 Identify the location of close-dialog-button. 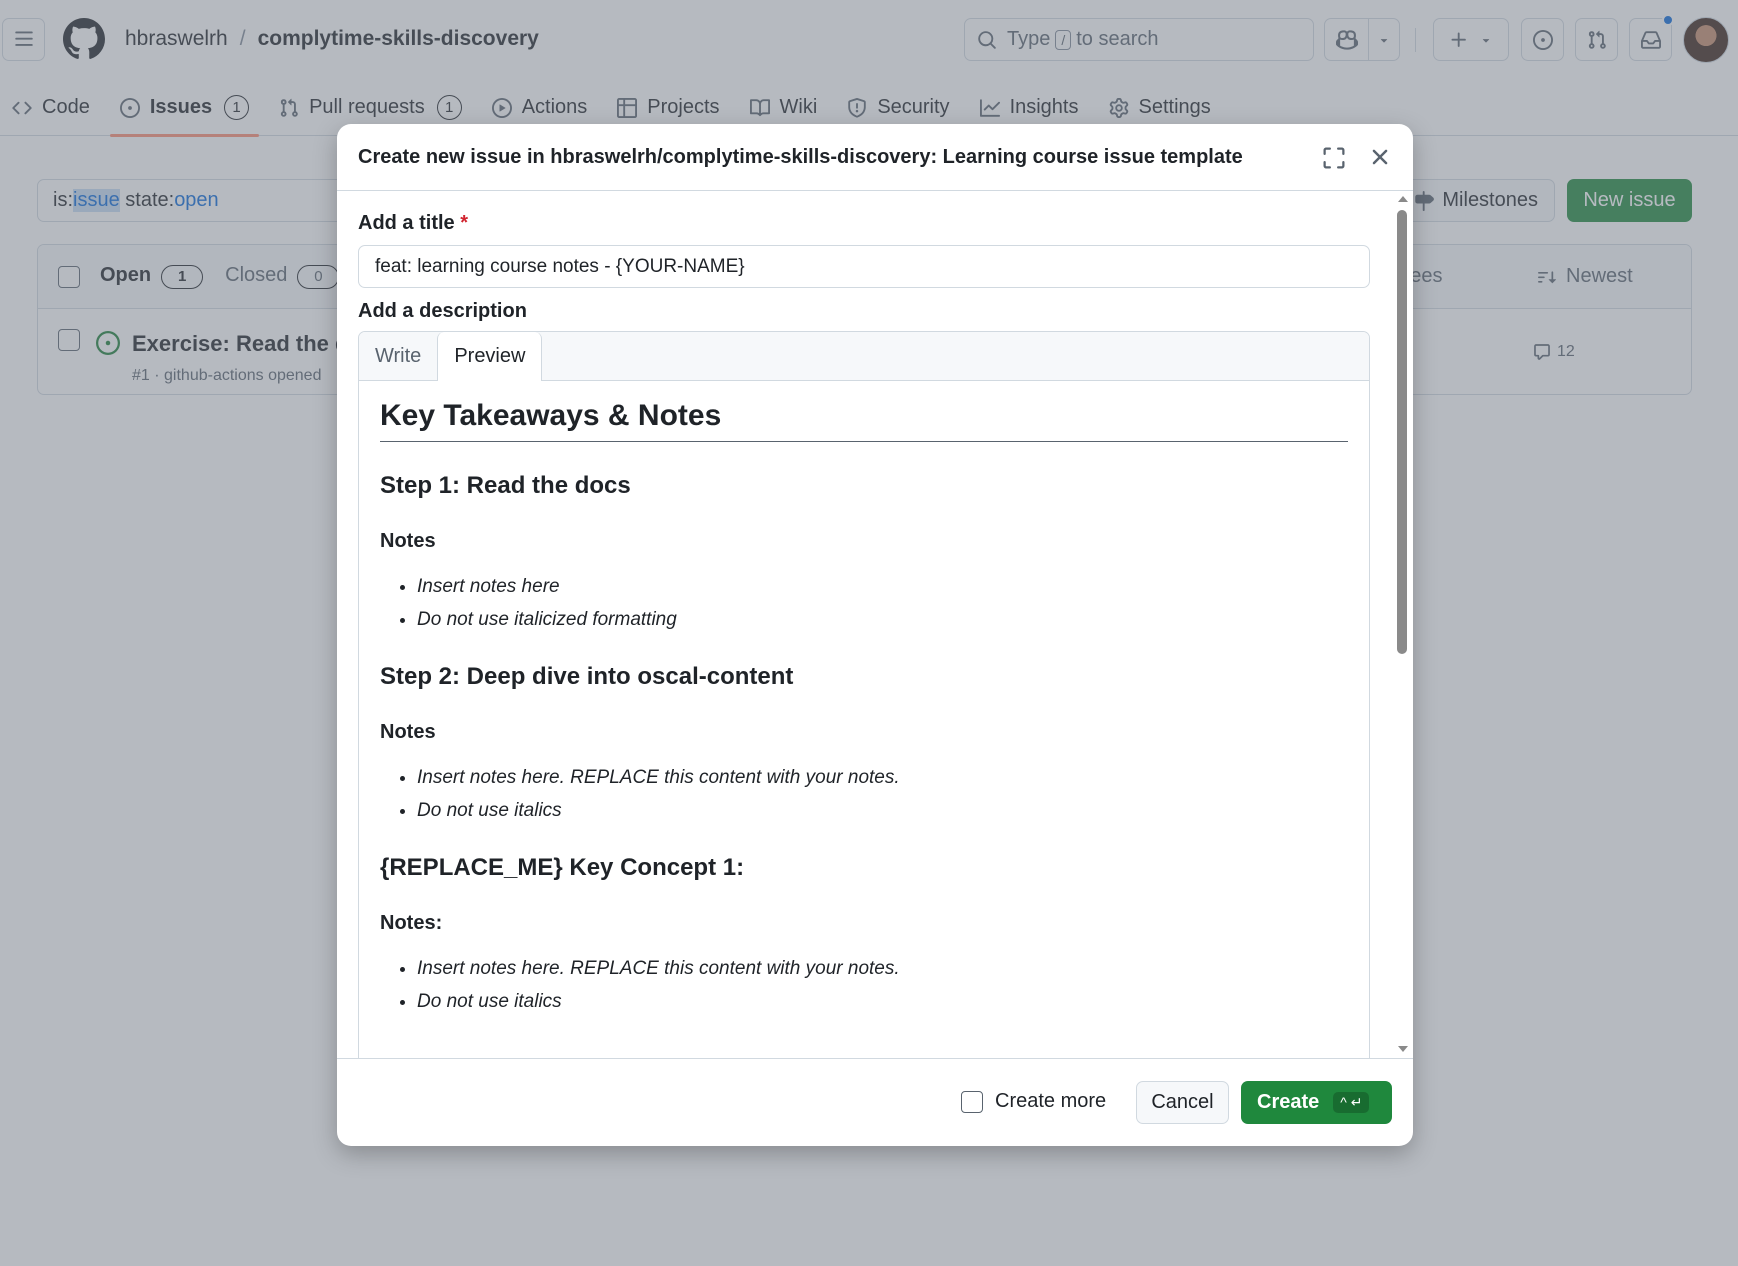
(1380, 157).